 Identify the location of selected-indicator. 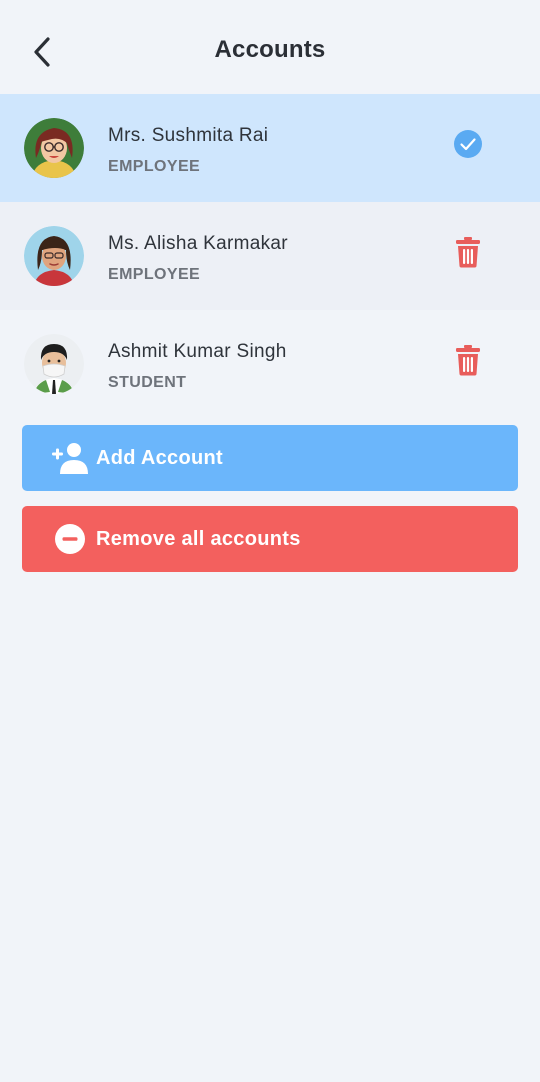
(468, 144).